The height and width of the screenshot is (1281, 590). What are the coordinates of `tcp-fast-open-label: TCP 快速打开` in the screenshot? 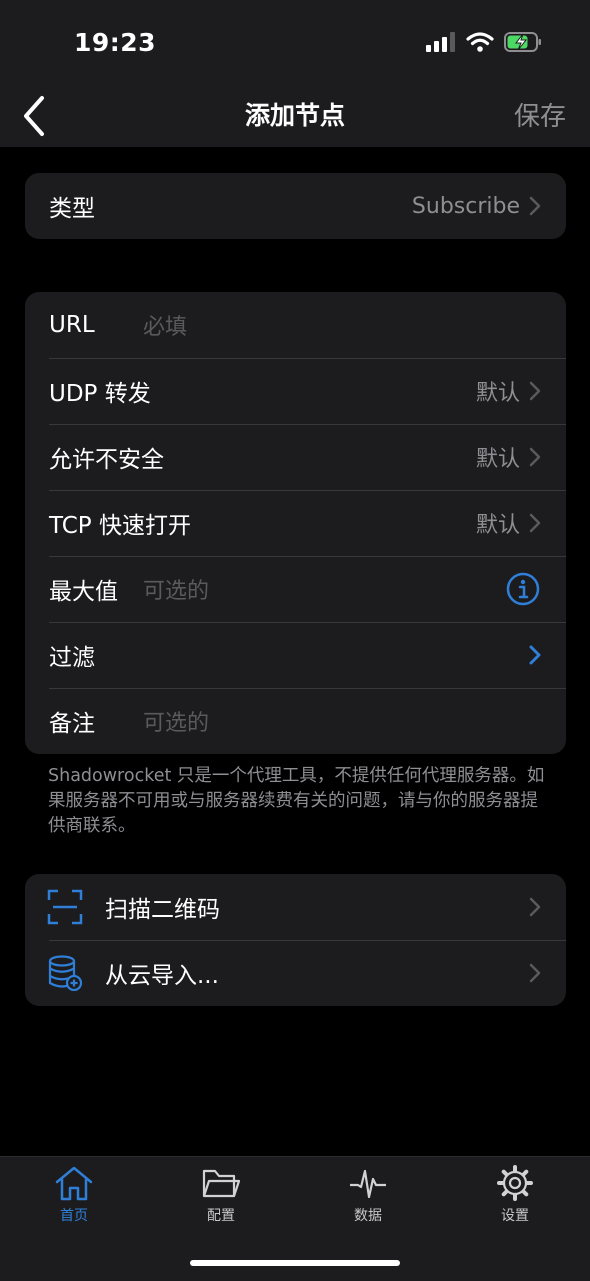 It's located at (120, 526).